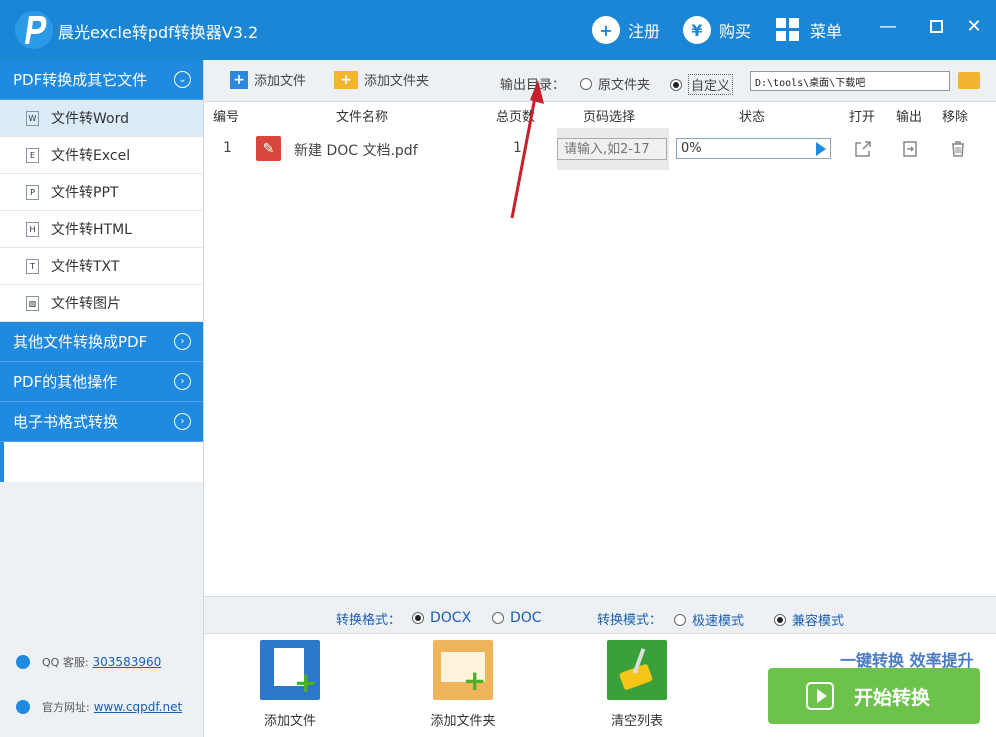 The height and width of the screenshot is (737, 996). I want to click on add-file-label: 添加文件, so click(280, 81).